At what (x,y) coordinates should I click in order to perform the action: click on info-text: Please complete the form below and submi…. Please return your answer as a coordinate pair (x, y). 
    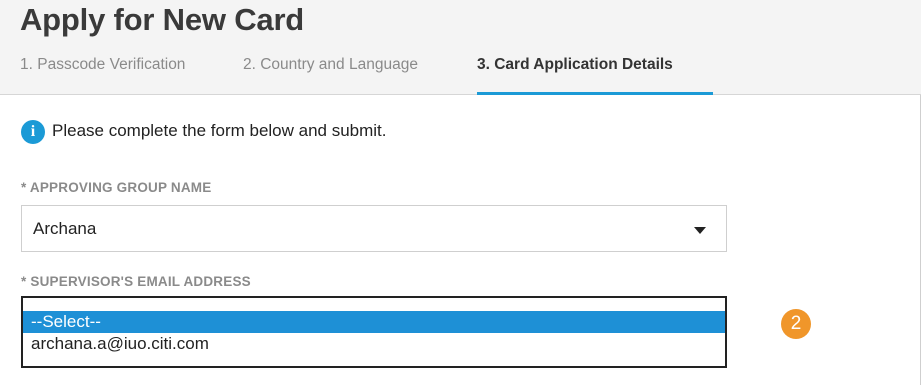
    Looking at the image, I should click on (219, 130).